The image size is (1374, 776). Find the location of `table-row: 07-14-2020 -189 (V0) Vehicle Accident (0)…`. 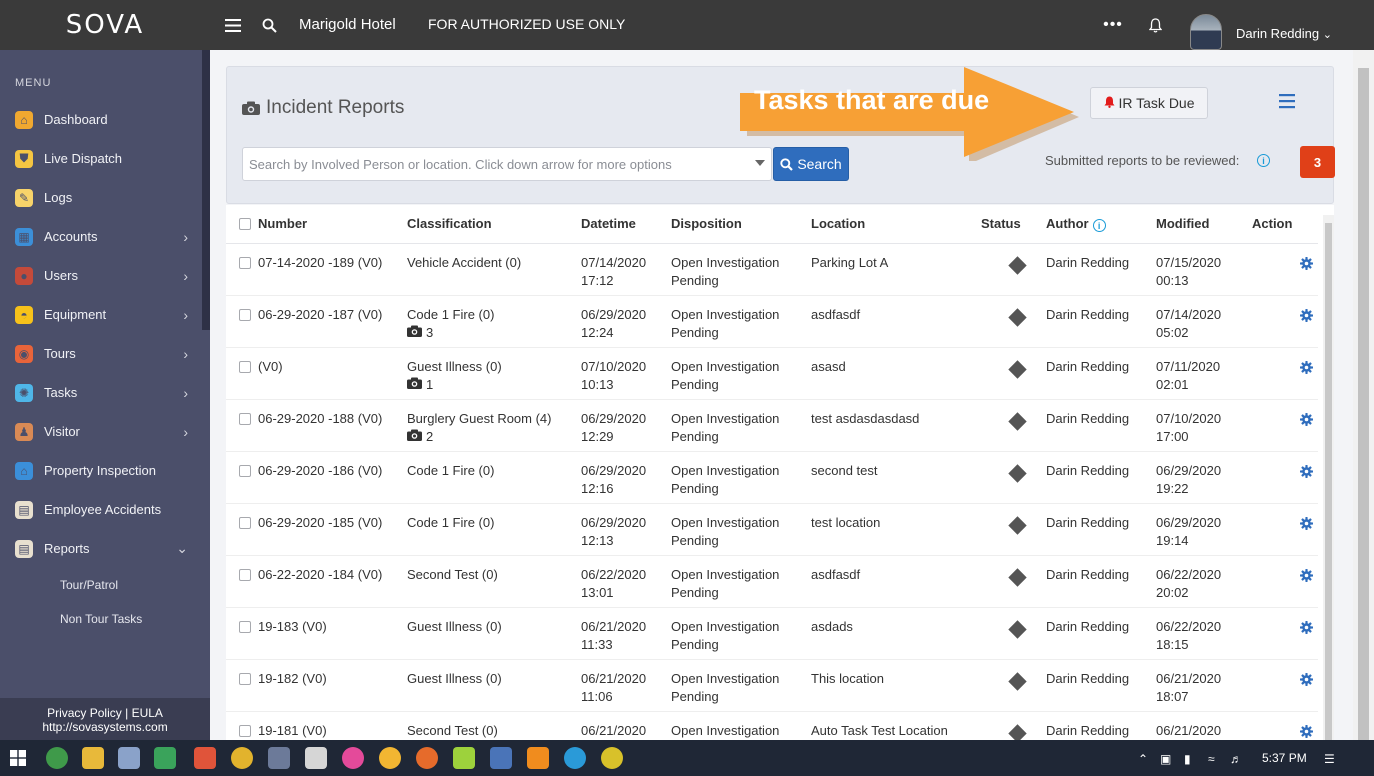

table-row: 07-14-2020 -189 (V0) Vehicle Accident (0)… is located at coordinates (772, 269).